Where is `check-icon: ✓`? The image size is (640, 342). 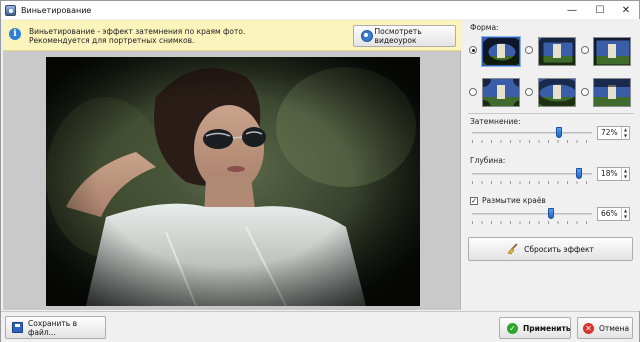 check-icon: ✓ is located at coordinates (512, 328).